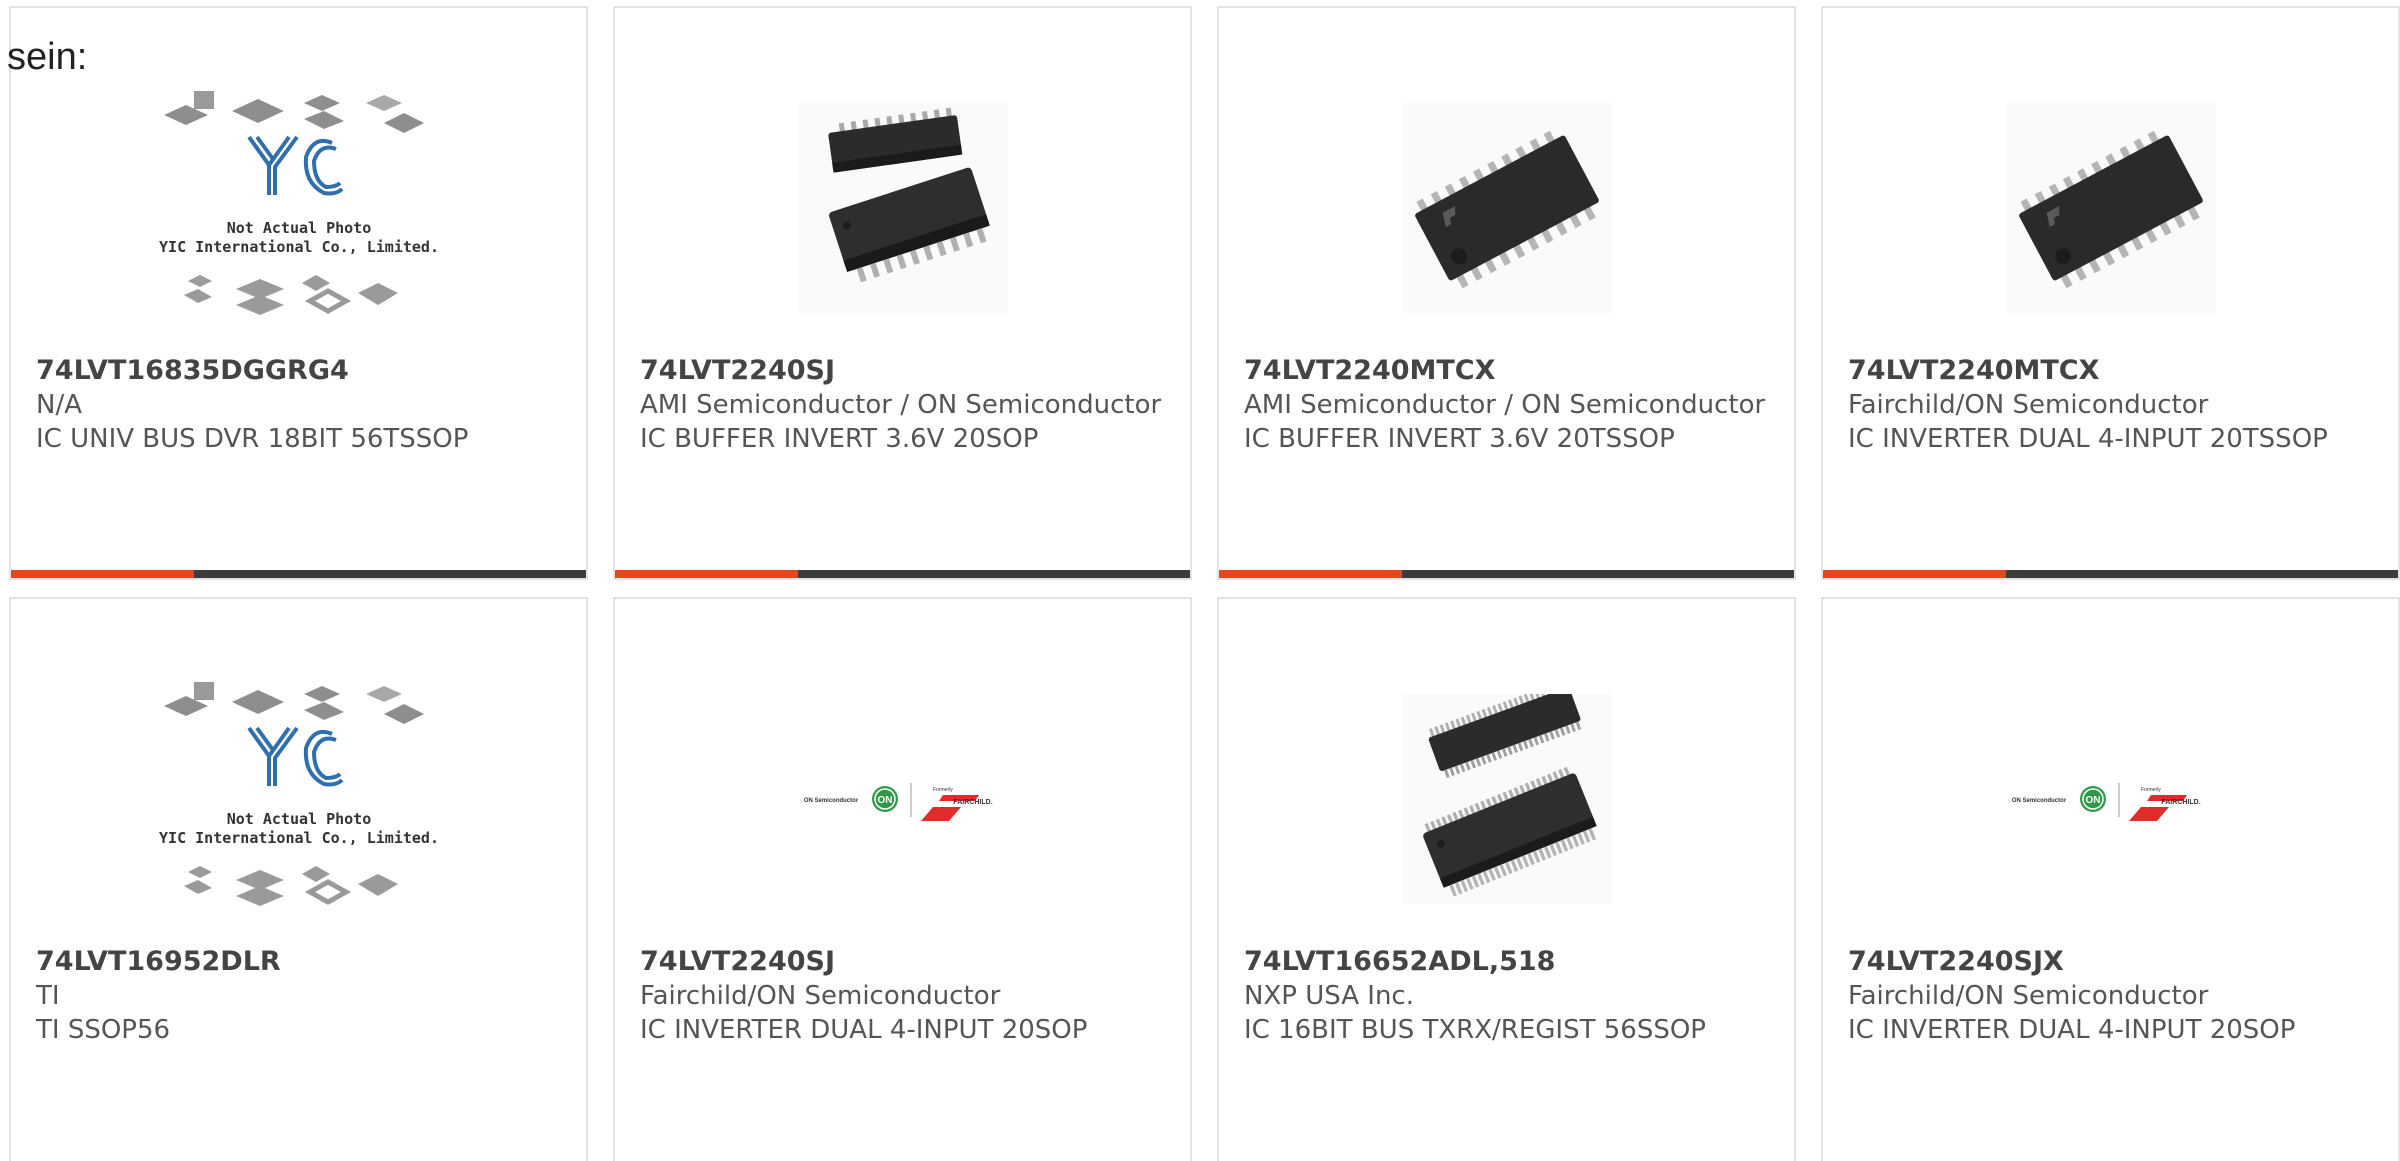 Image resolution: width=2400 pixels, height=1161 pixels. What do you see at coordinates (1509, 962) in the screenshot?
I see `part-number-link: 74LVT16652ADL,518` at bounding box center [1509, 962].